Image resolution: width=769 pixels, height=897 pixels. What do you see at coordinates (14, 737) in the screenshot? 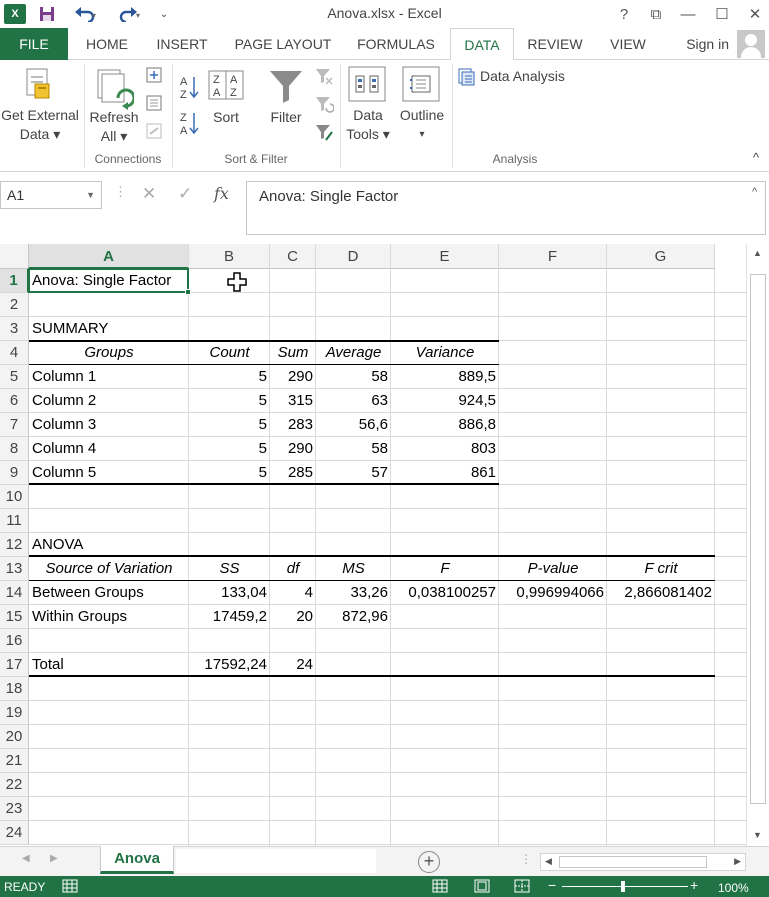
I see `row-header-20: 20` at bounding box center [14, 737].